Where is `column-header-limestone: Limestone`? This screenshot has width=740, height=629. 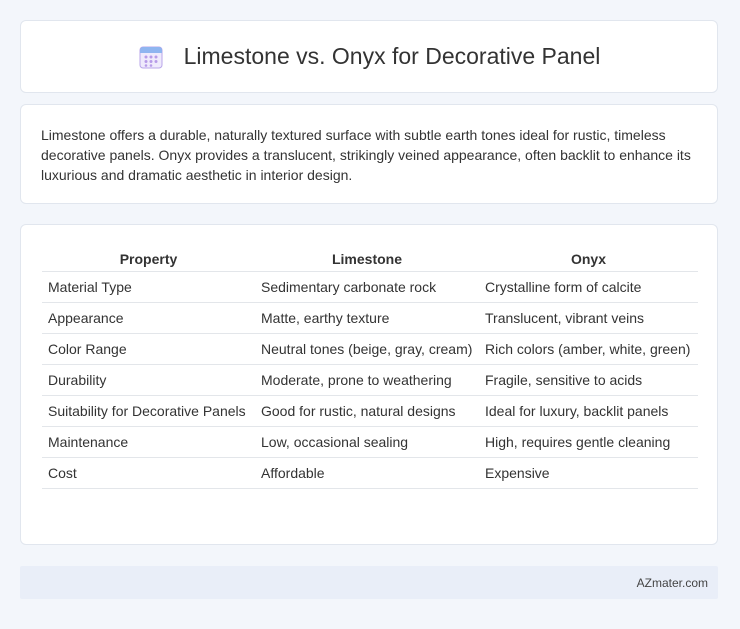
column-header-limestone: Limestone is located at coordinates (367, 259).